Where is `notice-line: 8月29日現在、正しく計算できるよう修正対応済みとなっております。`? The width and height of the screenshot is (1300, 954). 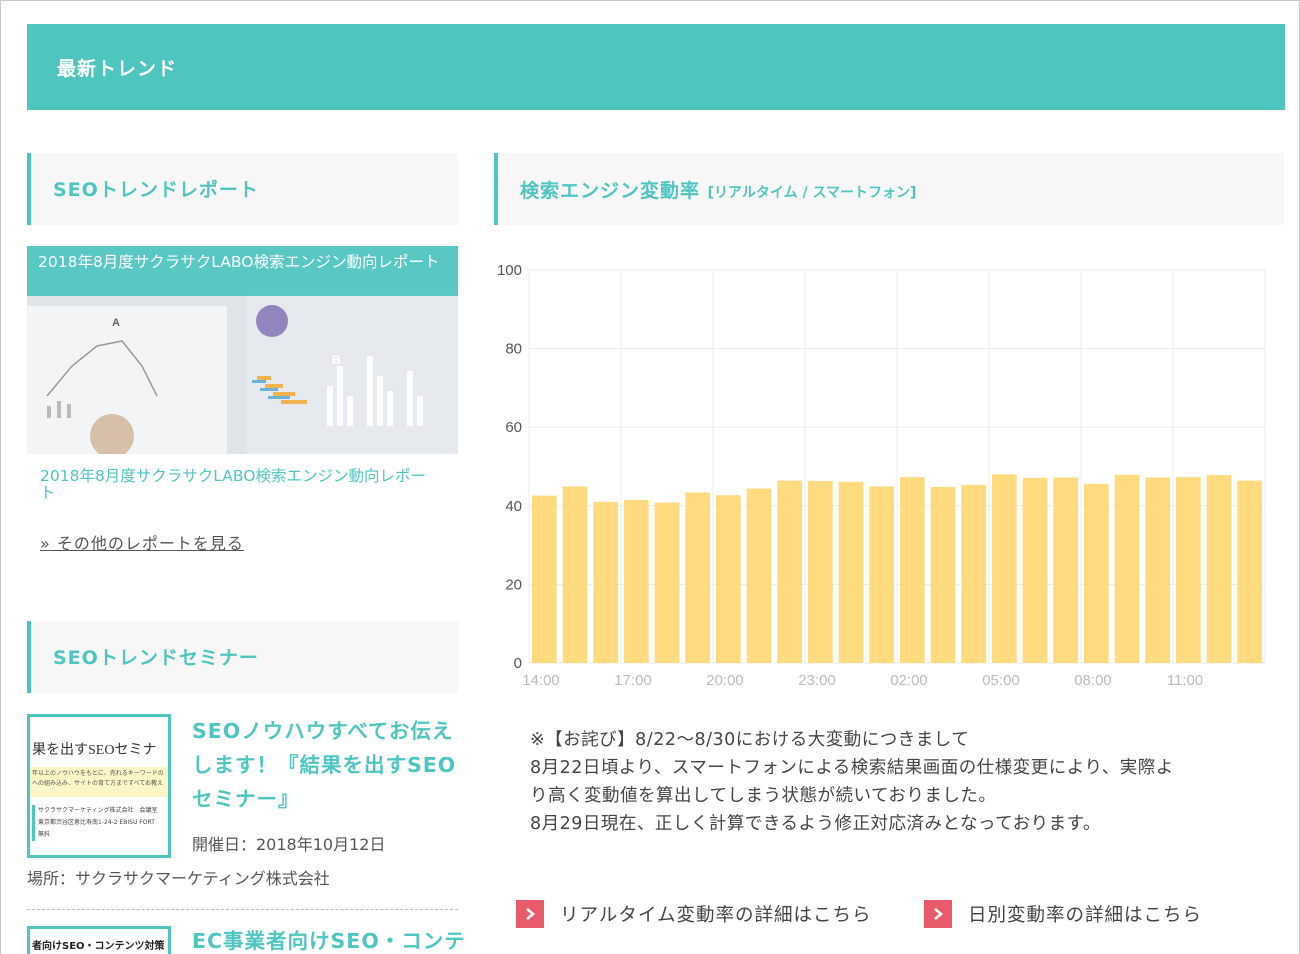
notice-line: 8月29日現在、正しく計算できるよう修正対応済みとなっております。 is located at coordinates (815, 824).